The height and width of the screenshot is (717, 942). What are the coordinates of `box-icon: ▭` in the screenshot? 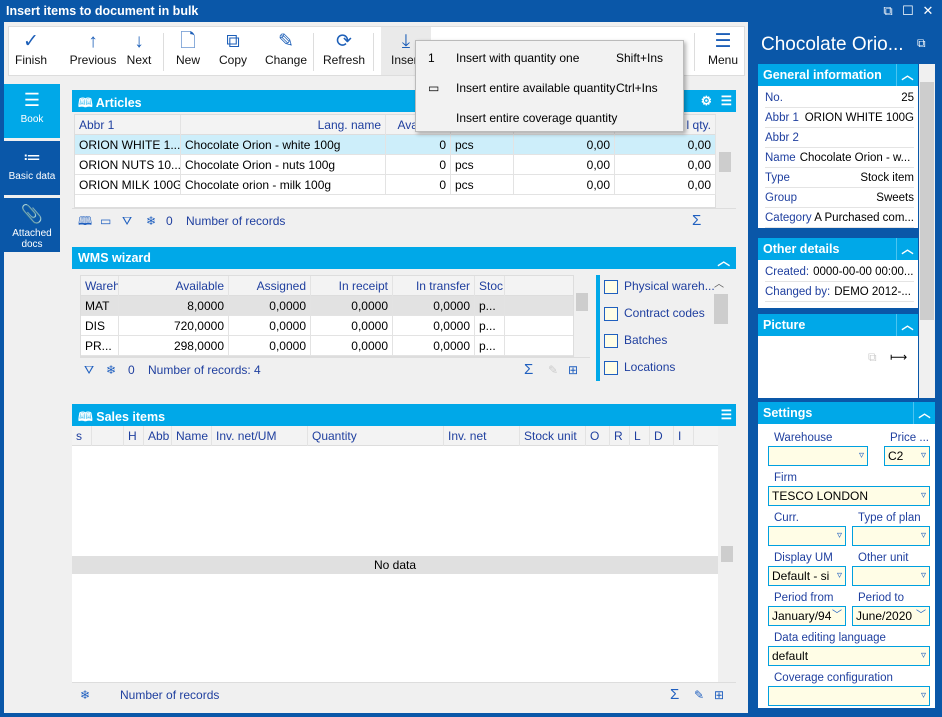 It's located at (105, 221).